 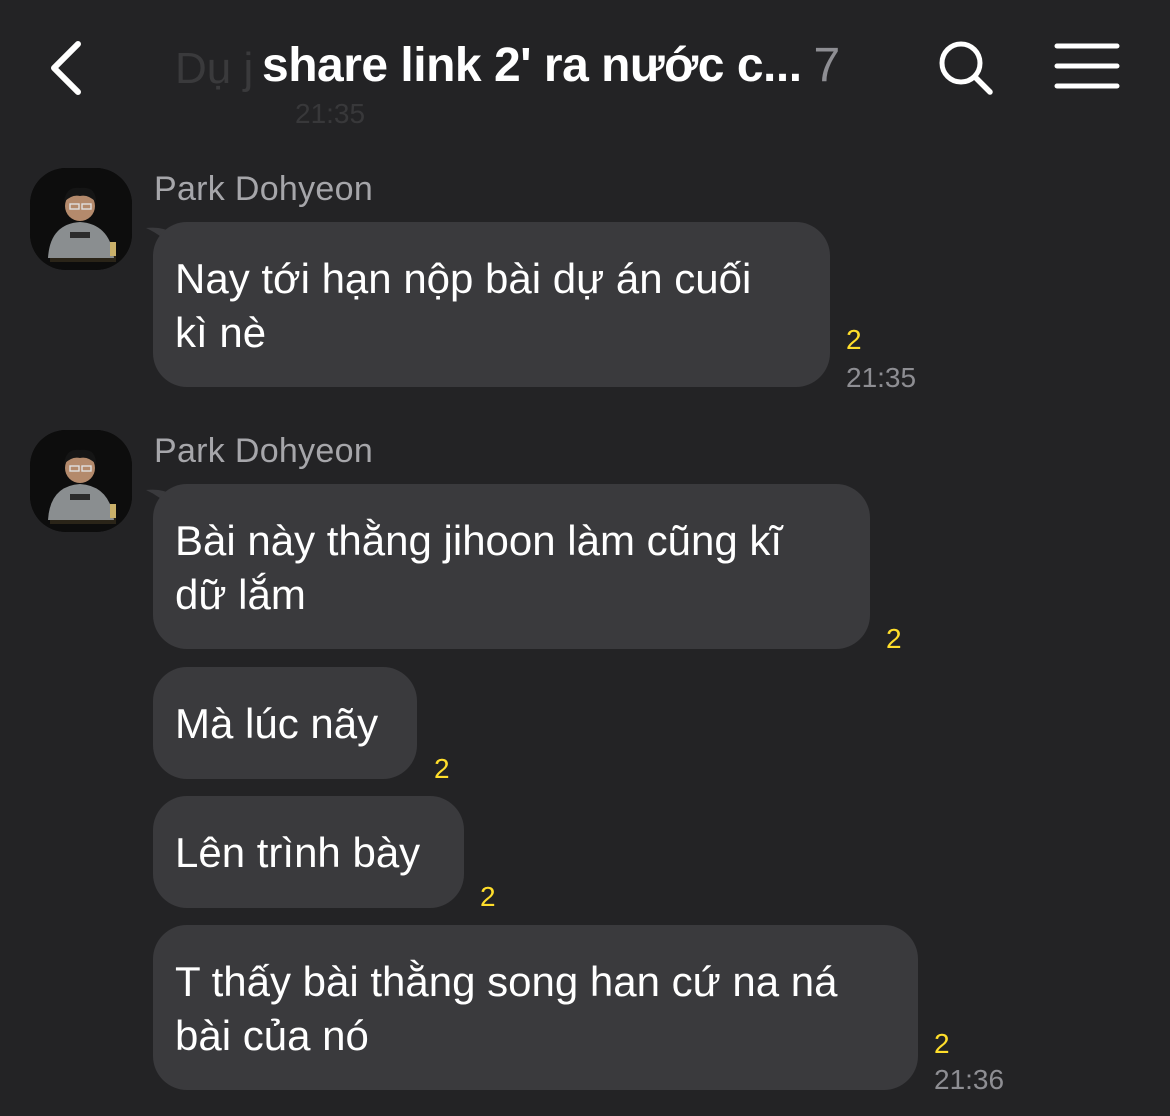 What do you see at coordinates (240, 594) in the screenshot?
I see `message-text-line: dữ lắm` at bounding box center [240, 594].